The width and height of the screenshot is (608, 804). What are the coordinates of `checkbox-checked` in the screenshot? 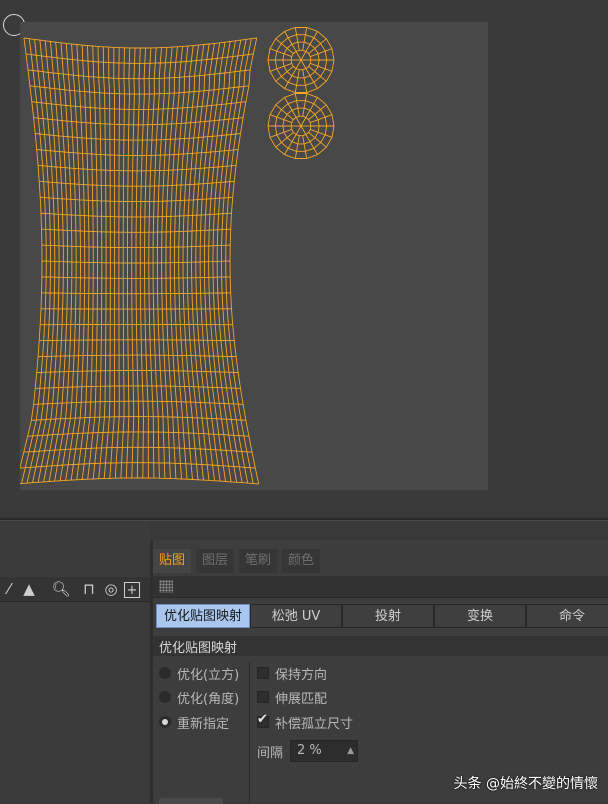 It's located at (263, 722).